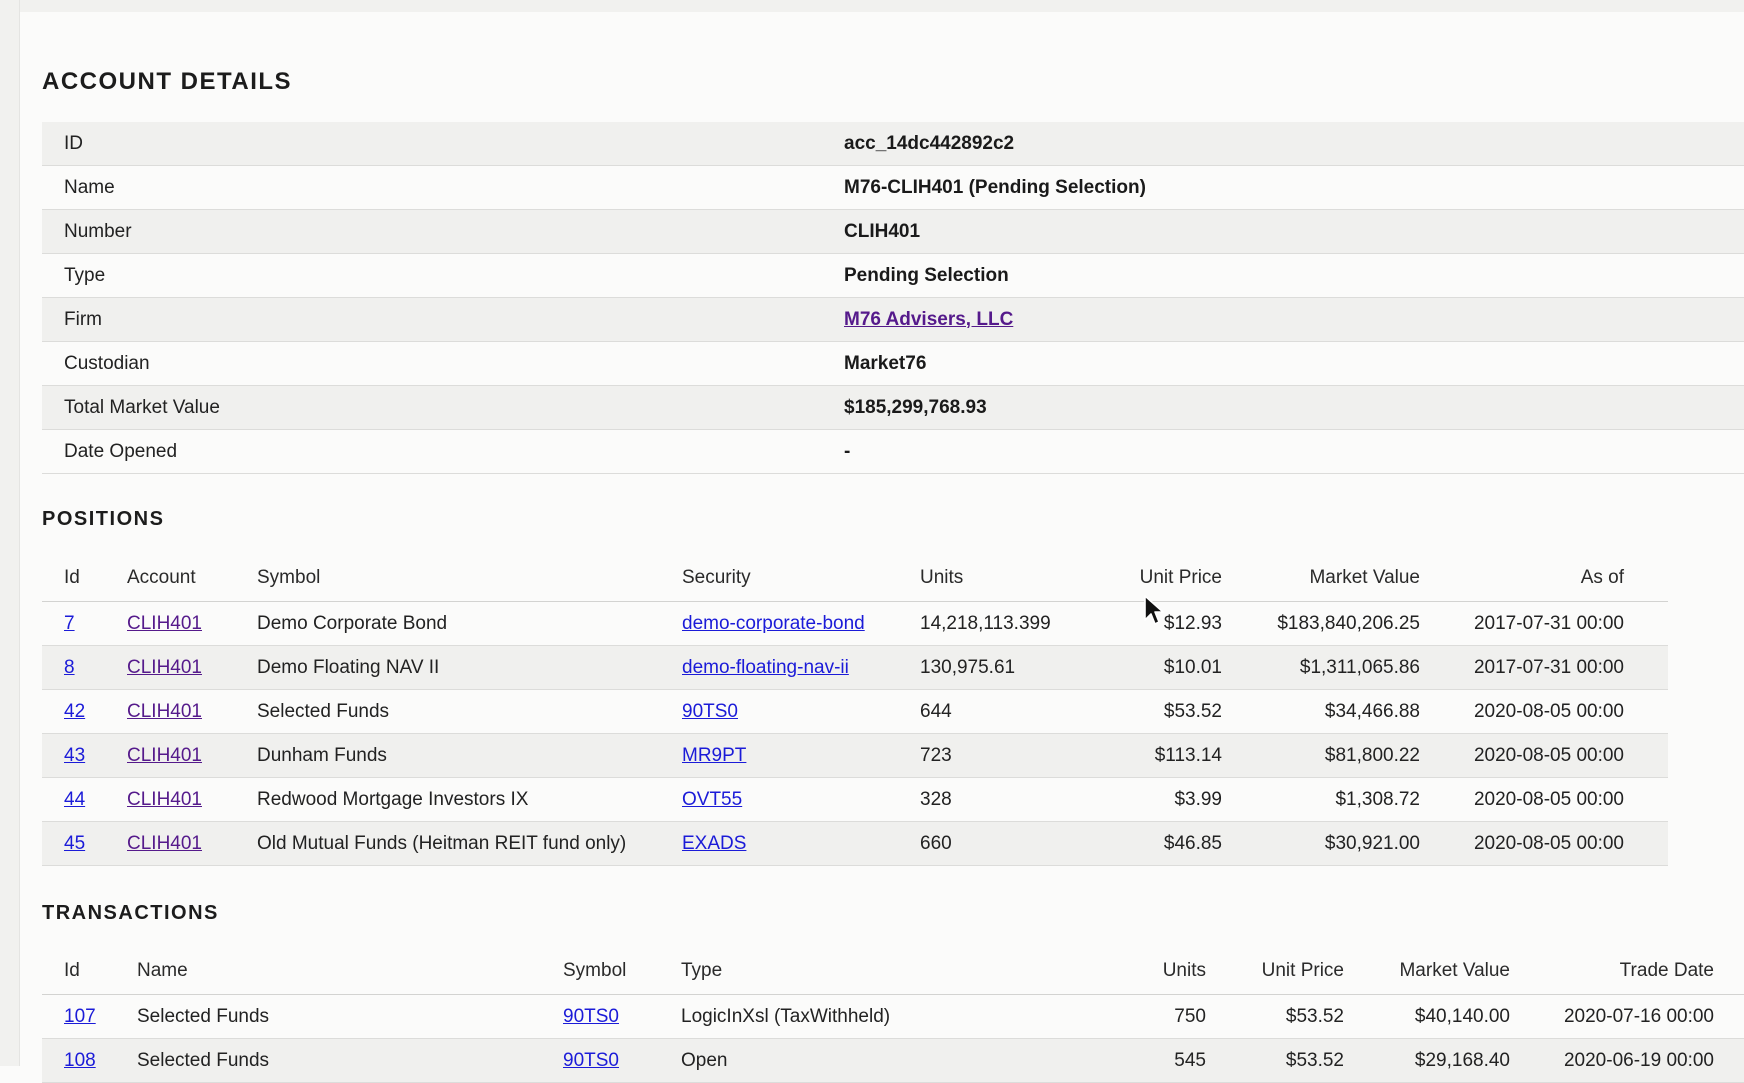  I want to click on column-header-account: Account, so click(161, 577).